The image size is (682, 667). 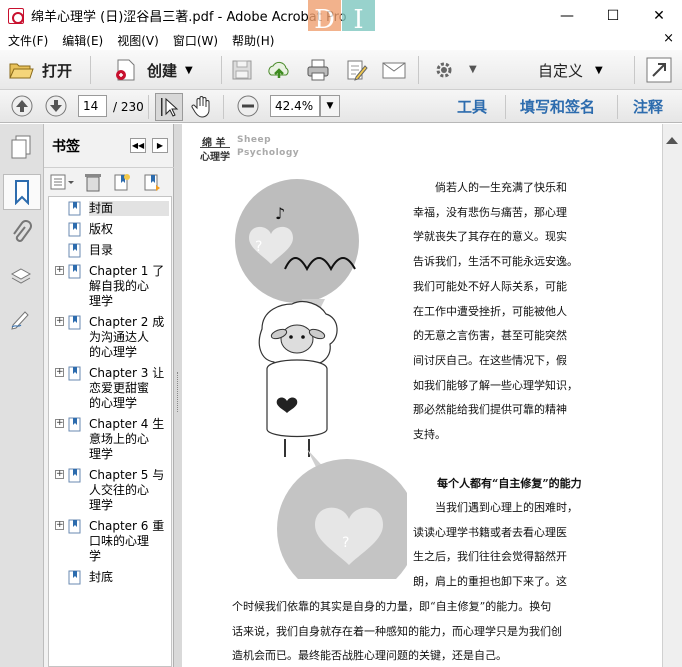 I want to click on bookmark-label-line: Chapter 2 成, so click(x=127, y=322).